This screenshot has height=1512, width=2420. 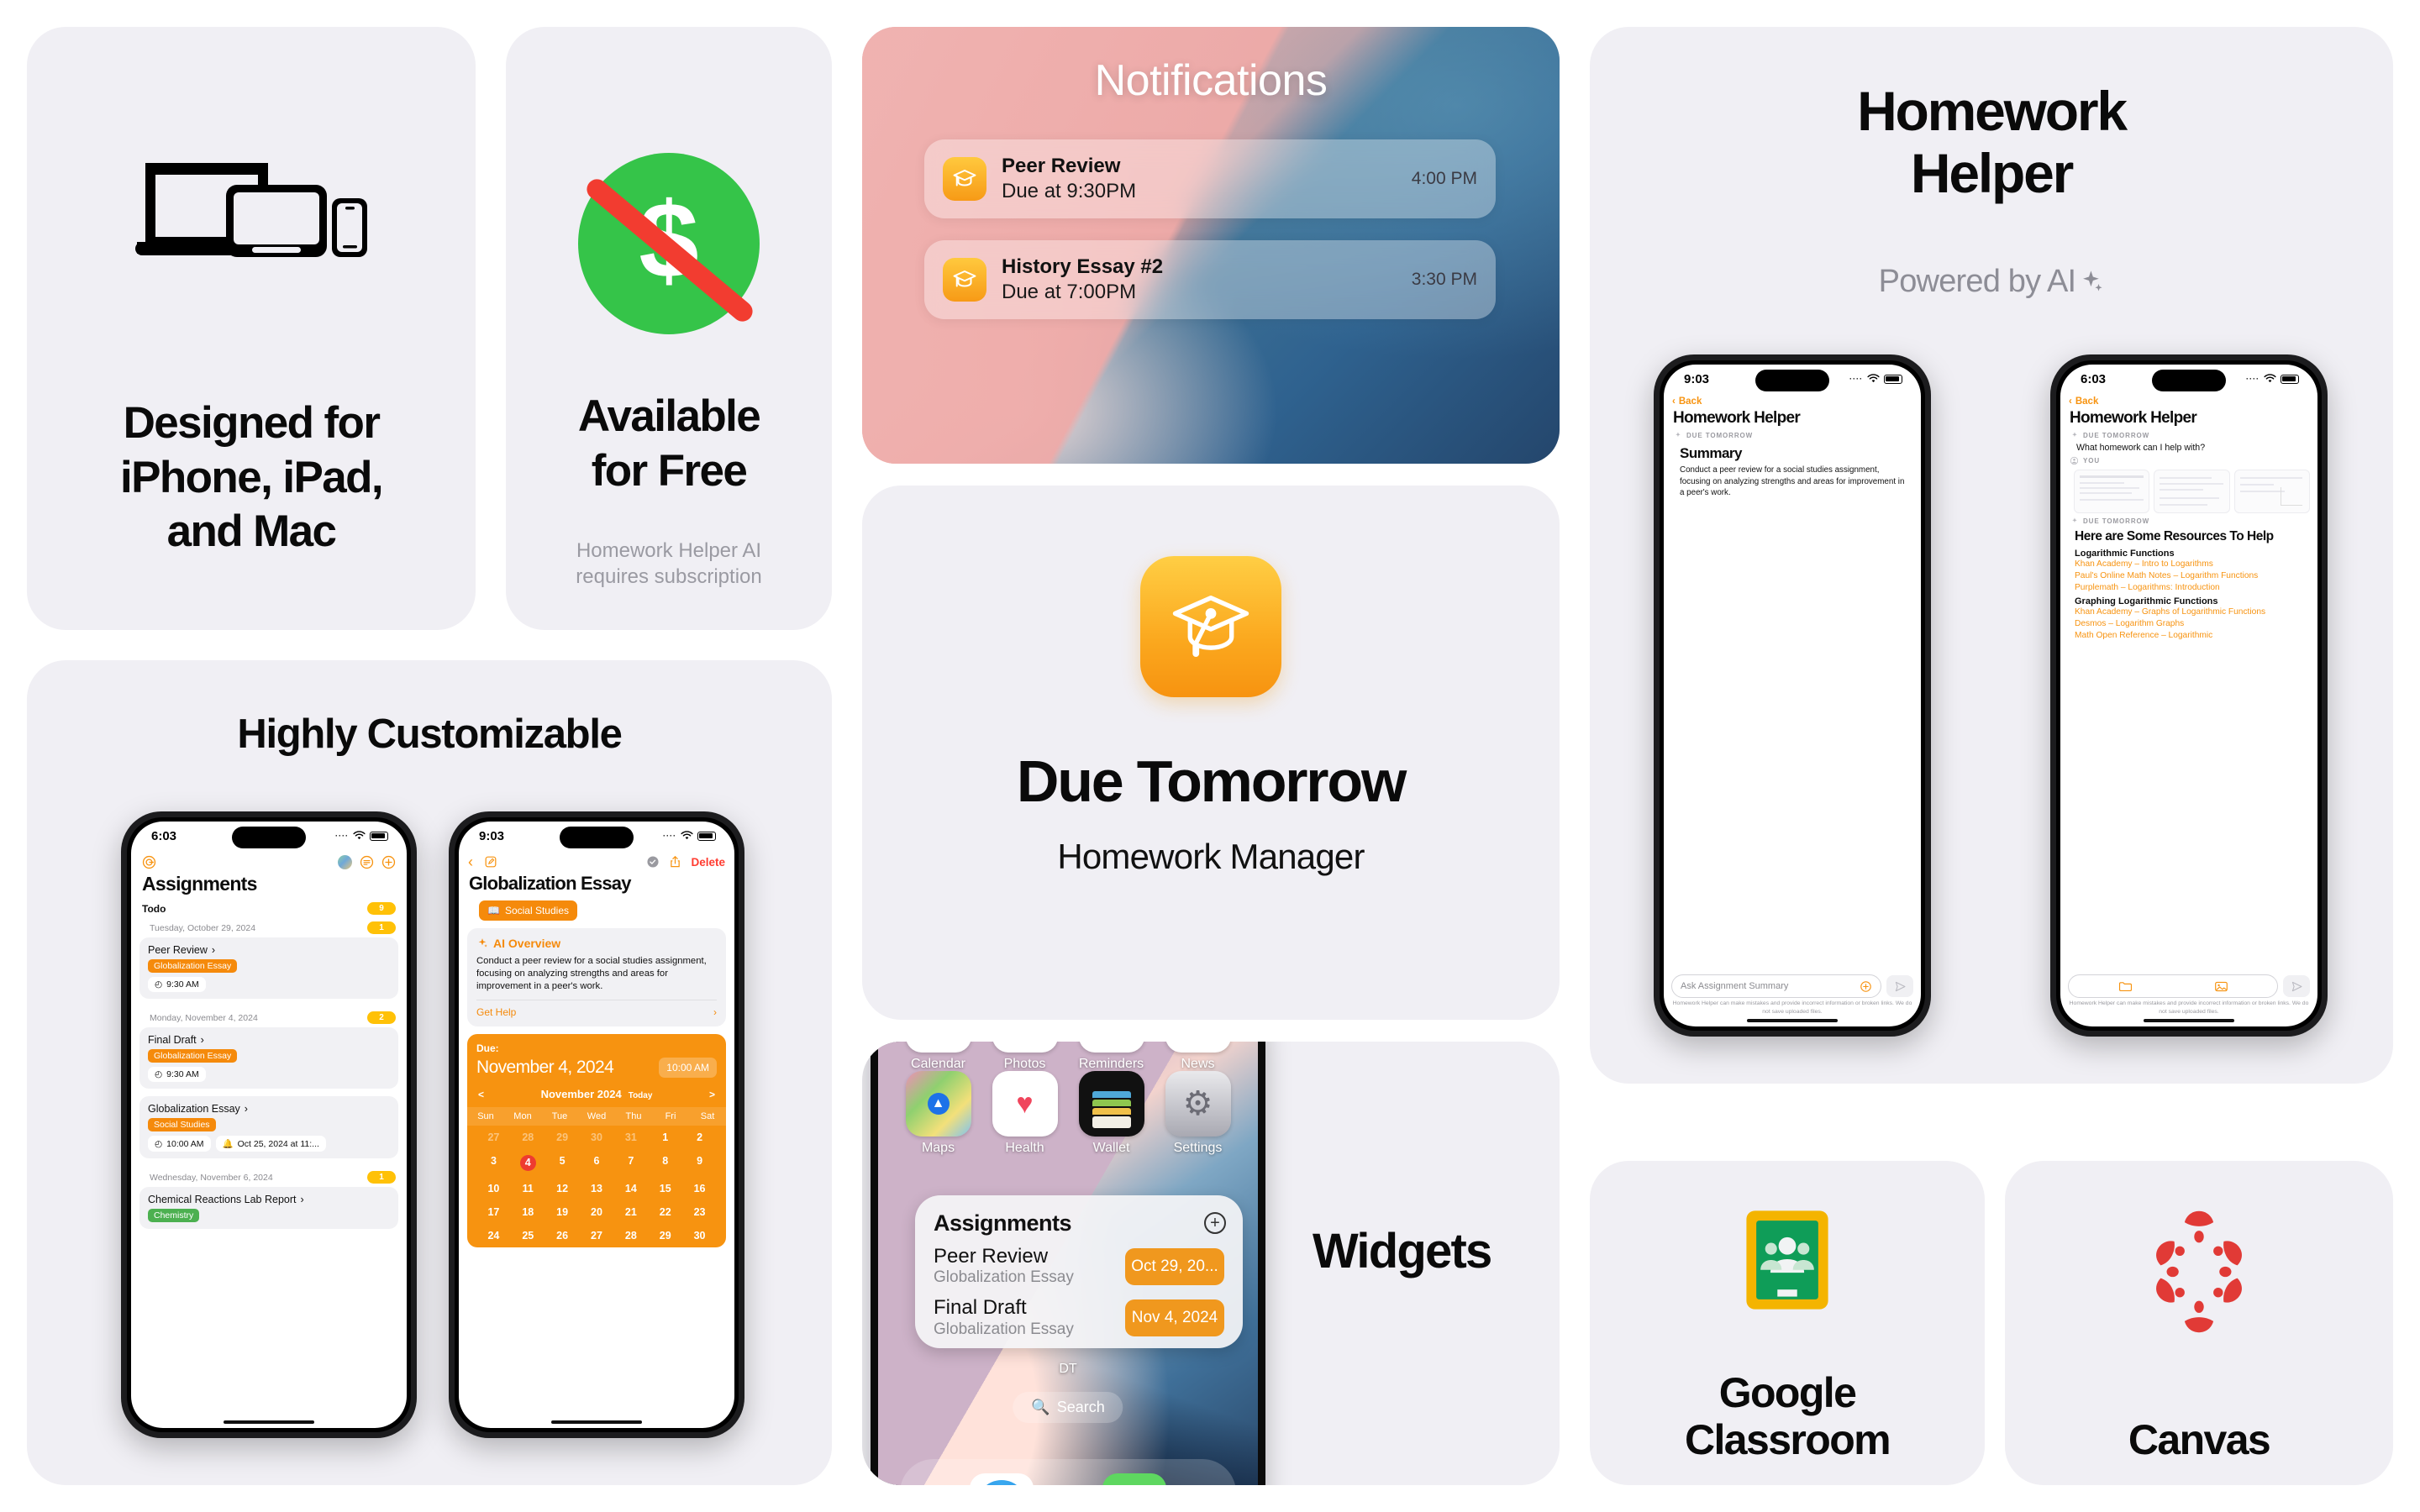 What do you see at coordinates (665, 1137) in the screenshot?
I see `calendar-day-cell: 1` at bounding box center [665, 1137].